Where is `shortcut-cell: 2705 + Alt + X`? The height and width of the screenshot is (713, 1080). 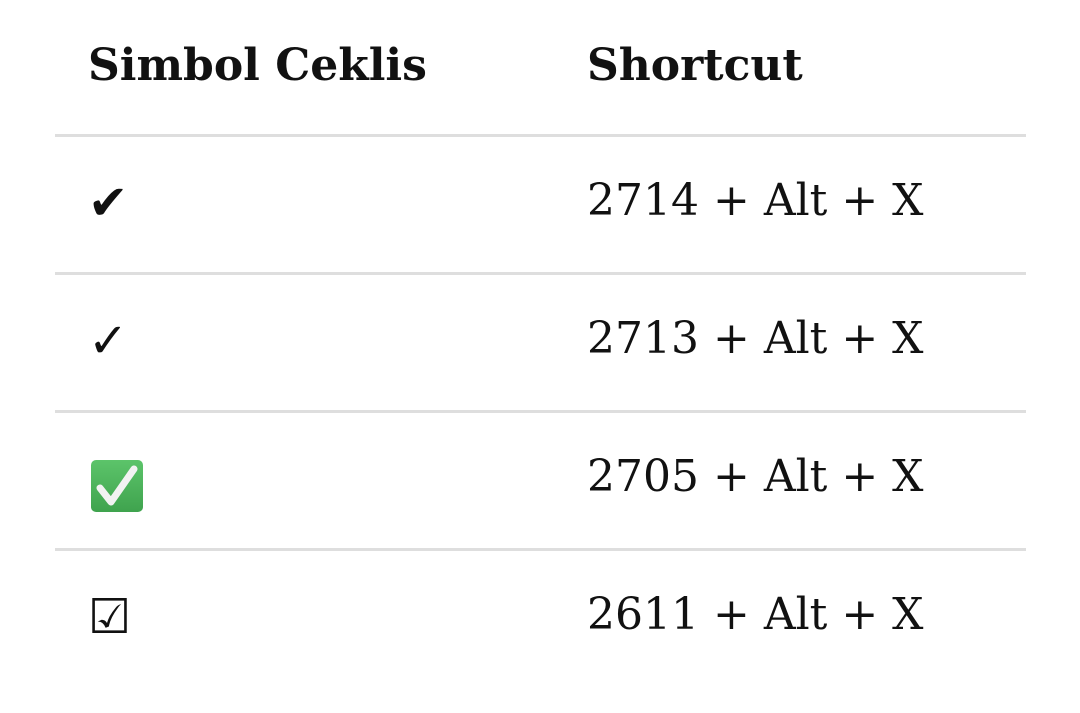 shortcut-cell: 2705 + Alt + X is located at coordinates (755, 476).